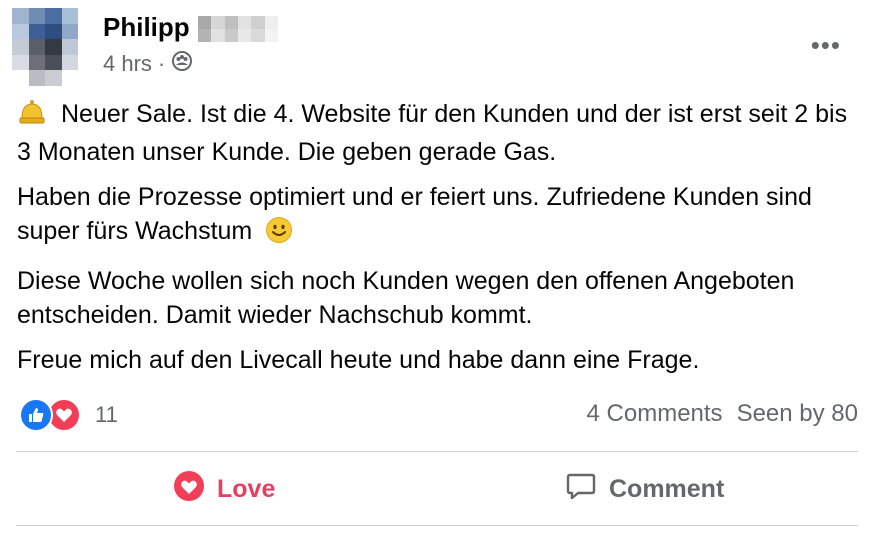 Image resolution: width=879 pixels, height=545 pixels. I want to click on post-meta: 4 hrs ·, so click(148, 64).